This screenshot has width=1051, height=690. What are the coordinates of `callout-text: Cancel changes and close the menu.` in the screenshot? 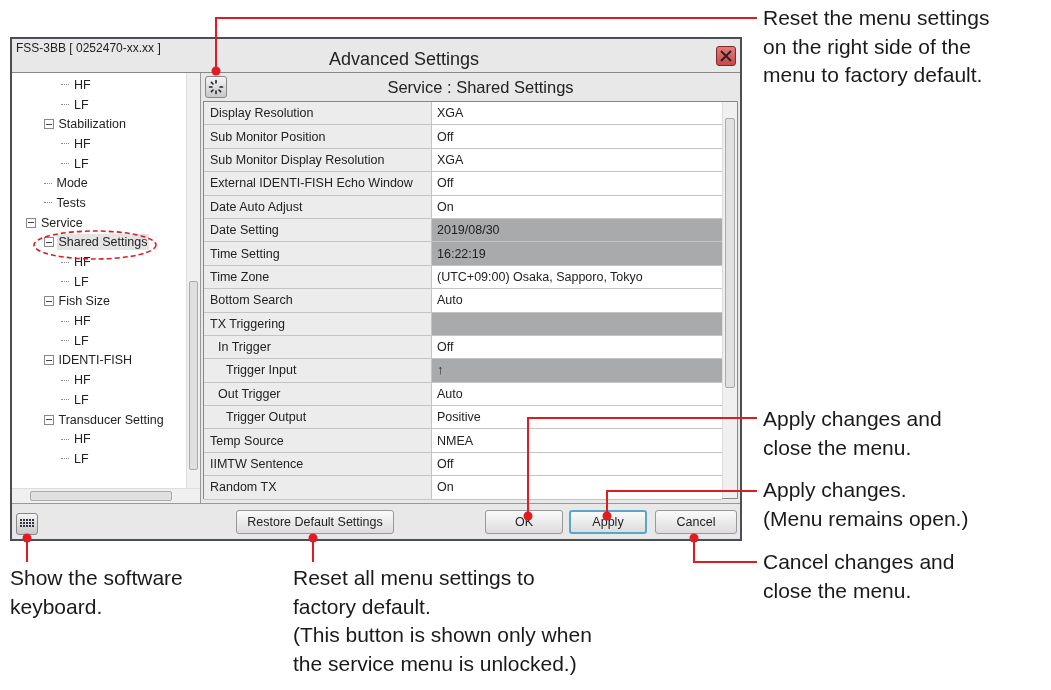 It's located at (859, 576).